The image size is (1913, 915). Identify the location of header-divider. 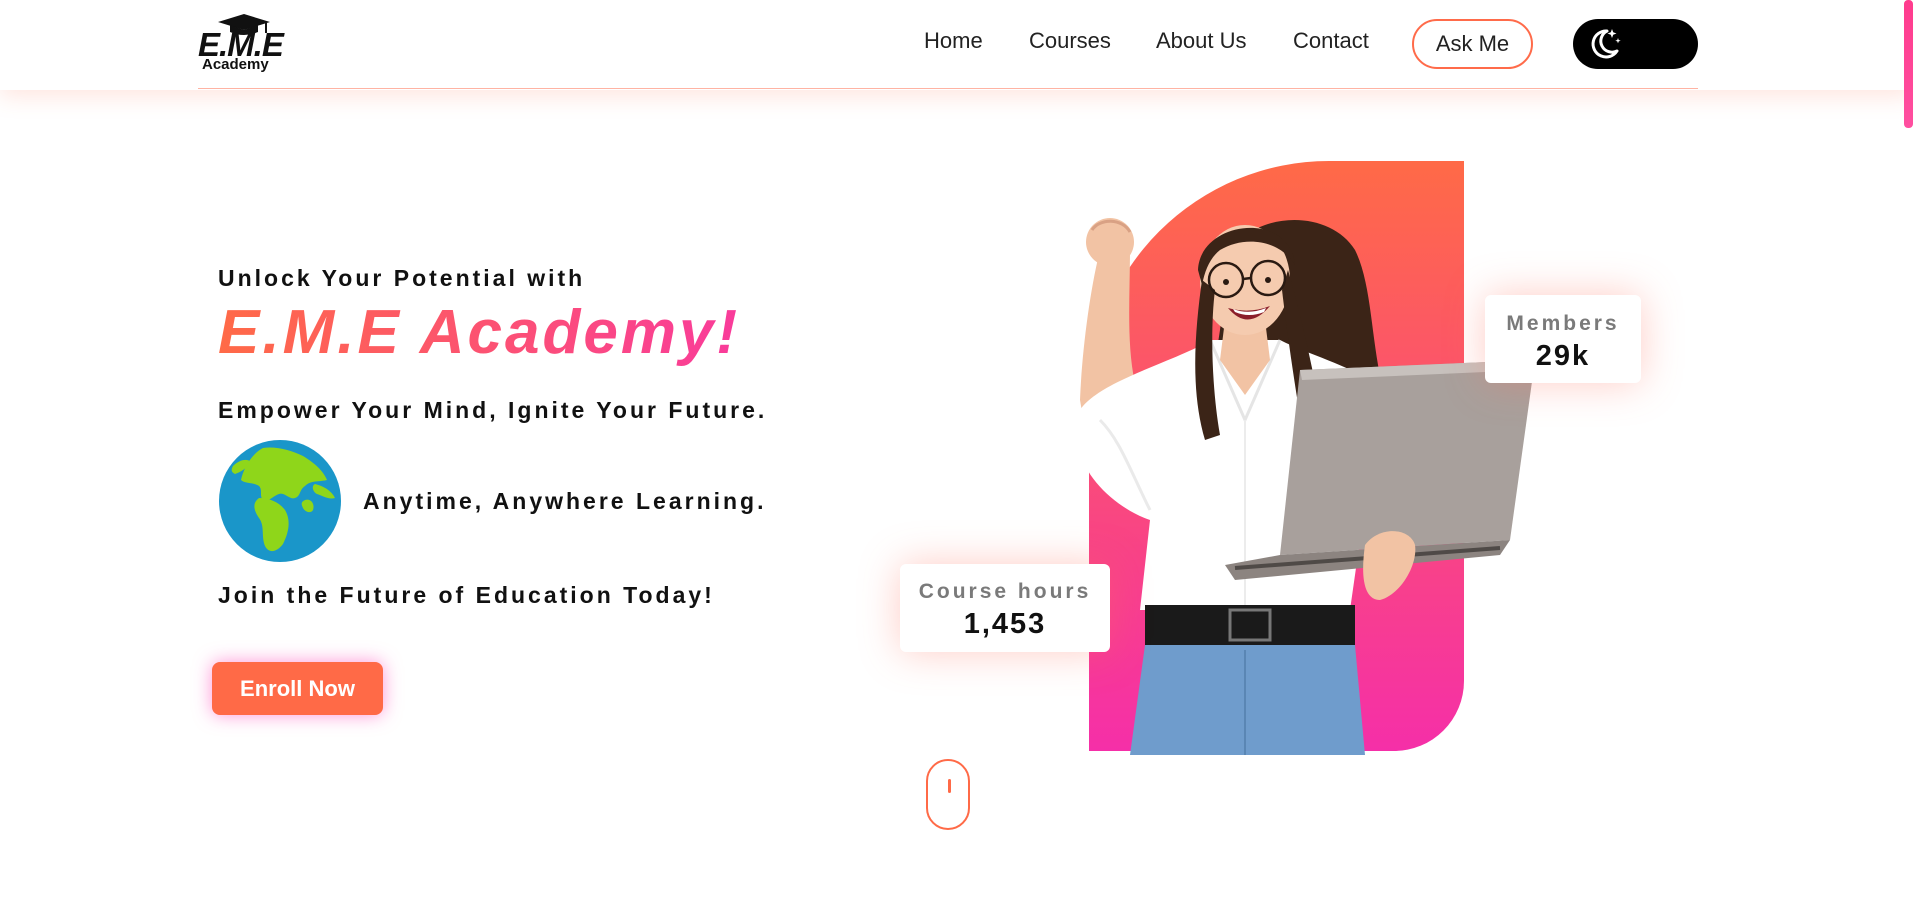
(948, 88).